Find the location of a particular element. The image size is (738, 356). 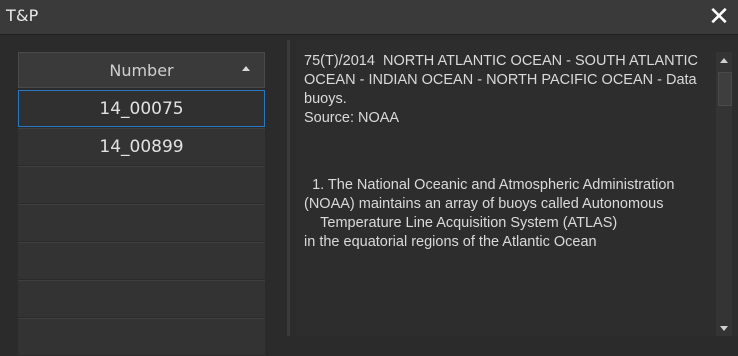

window-title: T&P is located at coordinates (22, 15).